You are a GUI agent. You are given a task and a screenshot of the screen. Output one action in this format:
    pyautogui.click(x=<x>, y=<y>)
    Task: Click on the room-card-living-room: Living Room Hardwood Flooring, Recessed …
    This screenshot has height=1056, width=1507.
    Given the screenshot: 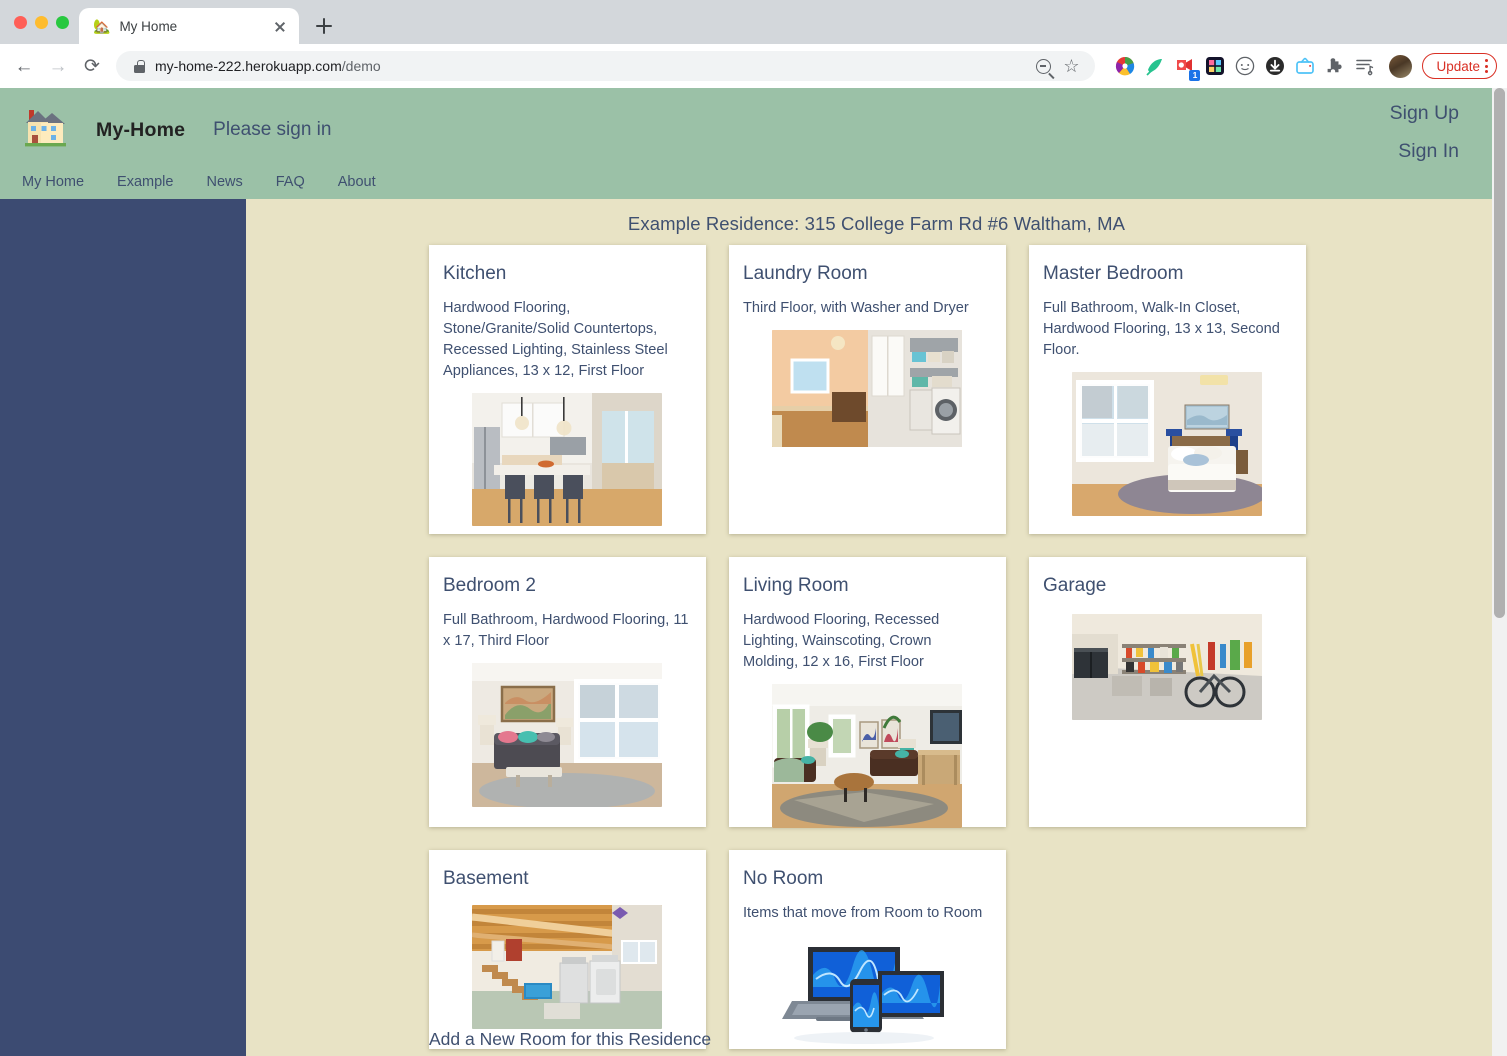 What is the action you would take?
    pyautogui.click(x=867, y=693)
    